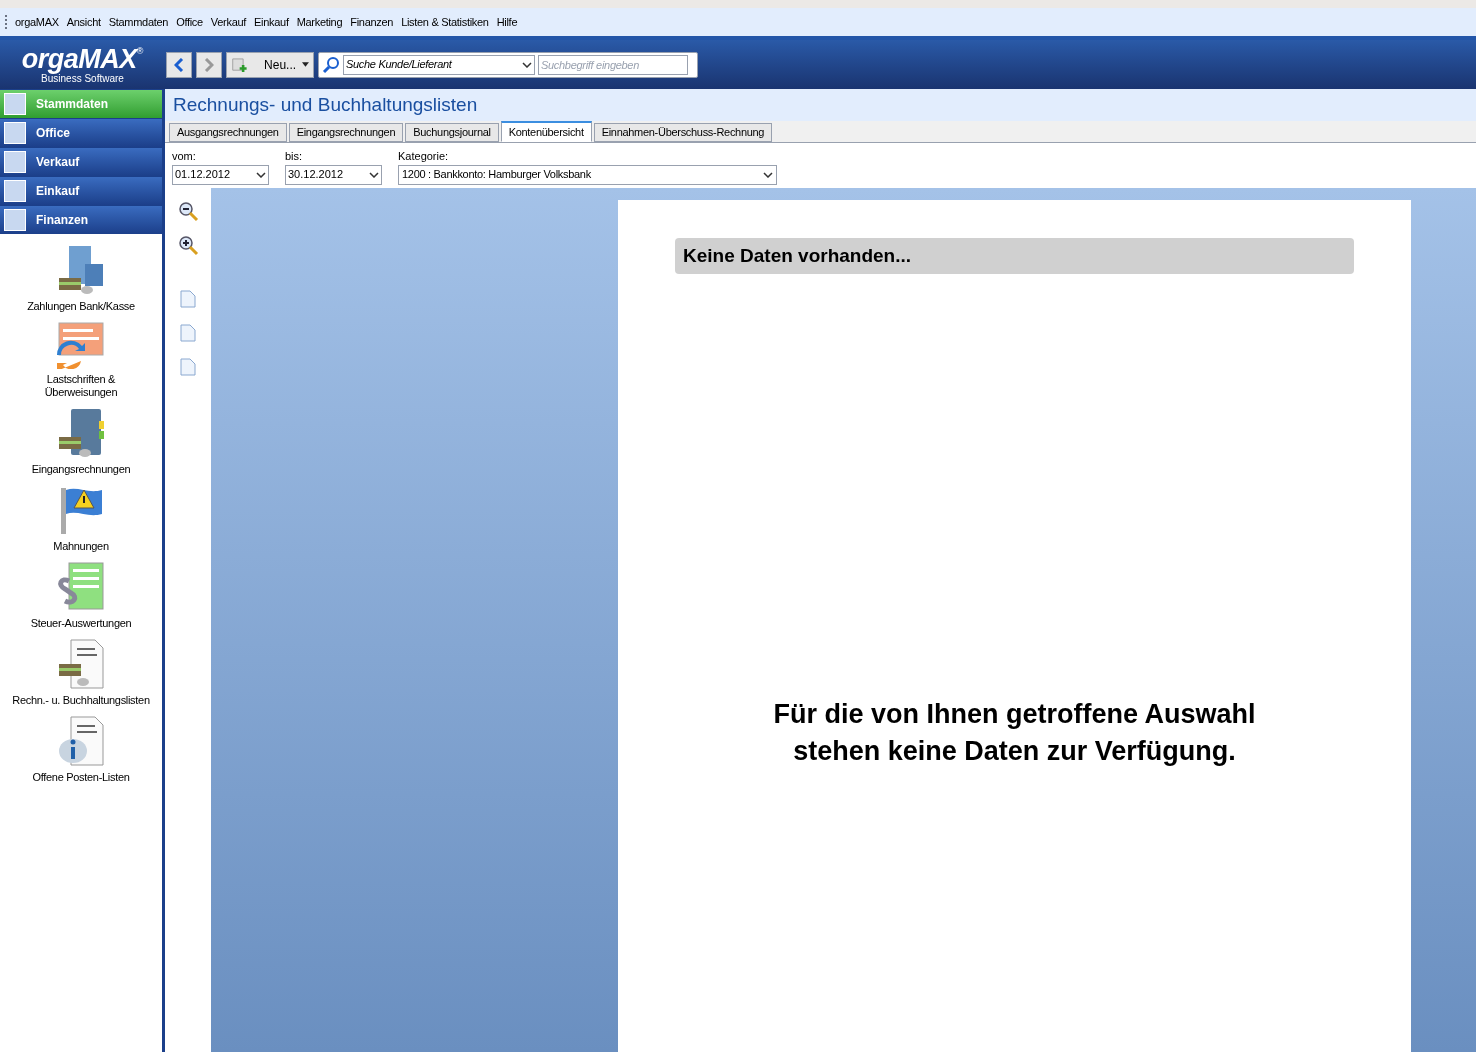  What do you see at coordinates (189, 22) in the screenshot?
I see `menu-item: Office` at bounding box center [189, 22].